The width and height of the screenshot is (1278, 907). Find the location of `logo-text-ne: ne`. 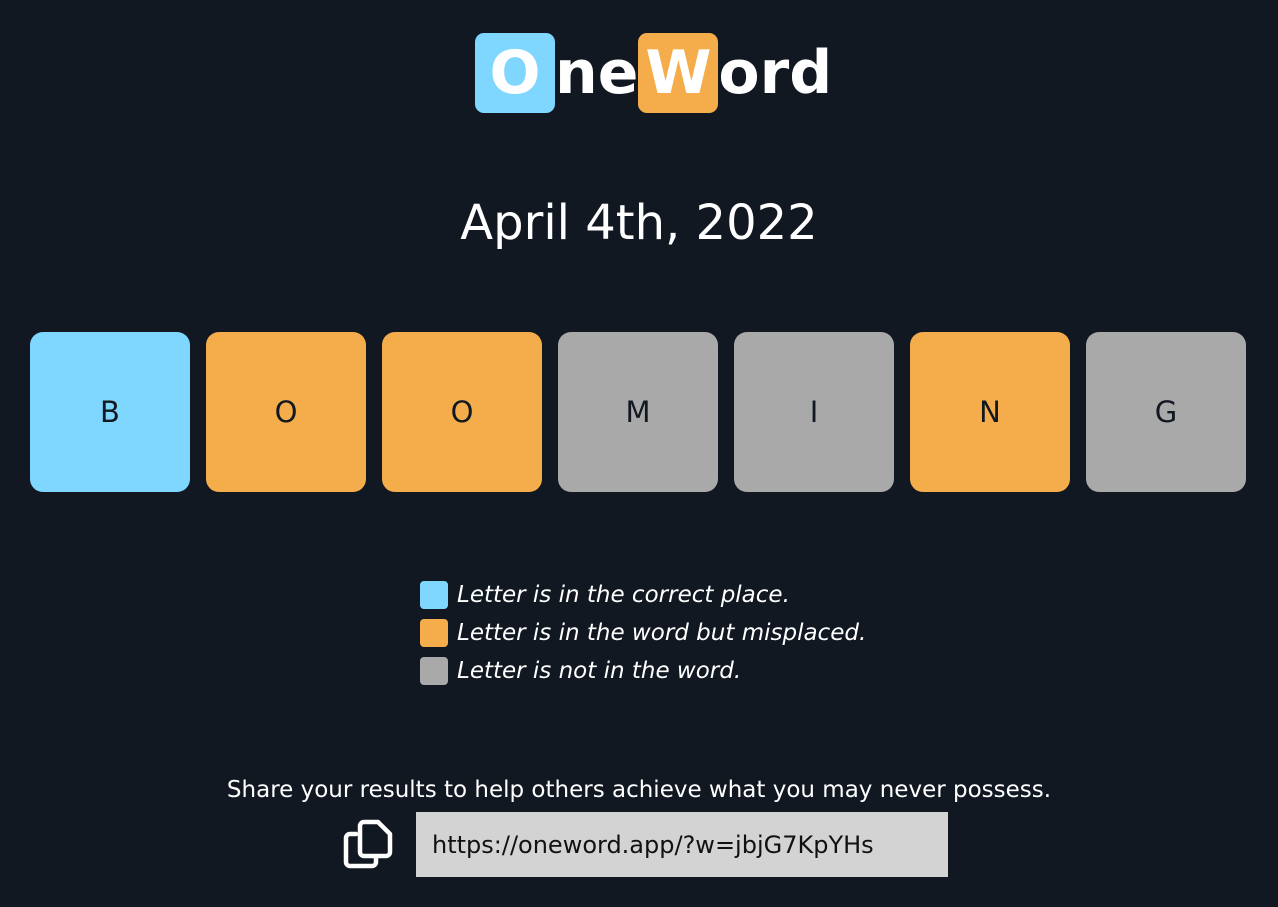

logo-text-ne: ne is located at coordinates (597, 73).